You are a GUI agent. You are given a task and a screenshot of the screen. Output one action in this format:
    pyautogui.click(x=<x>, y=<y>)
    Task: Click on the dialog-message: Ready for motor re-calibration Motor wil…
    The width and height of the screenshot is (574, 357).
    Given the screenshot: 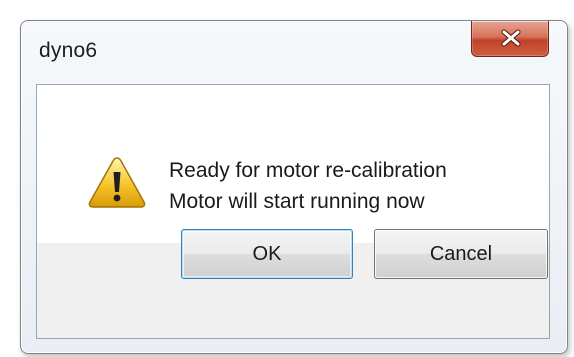 What is the action you would take?
    pyautogui.click(x=308, y=186)
    